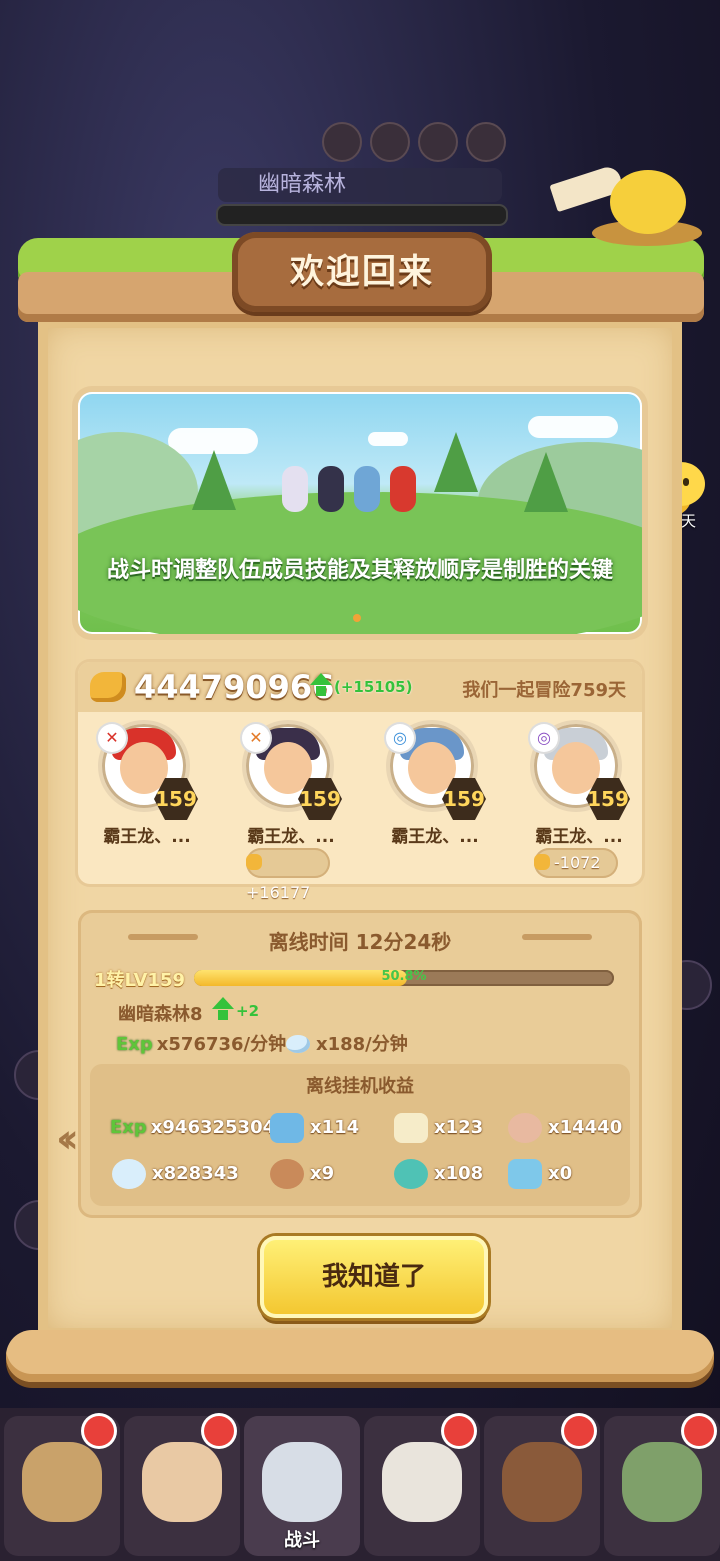  What do you see at coordinates (362, 272) in the screenshot?
I see `dialog-title: 欢迎回来` at bounding box center [362, 272].